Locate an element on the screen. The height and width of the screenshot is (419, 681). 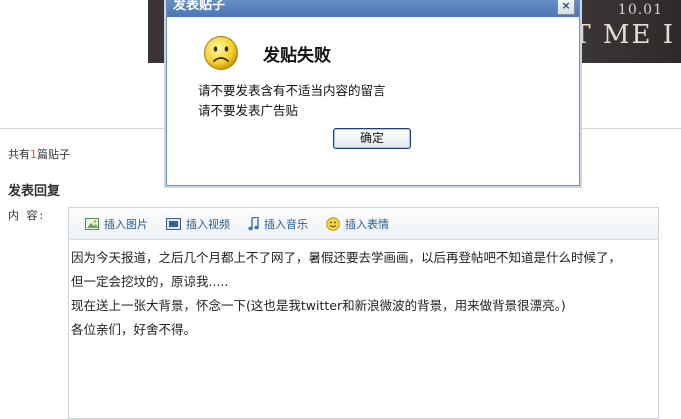
post-count: 共有1篇贴子 is located at coordinates (39, 154).